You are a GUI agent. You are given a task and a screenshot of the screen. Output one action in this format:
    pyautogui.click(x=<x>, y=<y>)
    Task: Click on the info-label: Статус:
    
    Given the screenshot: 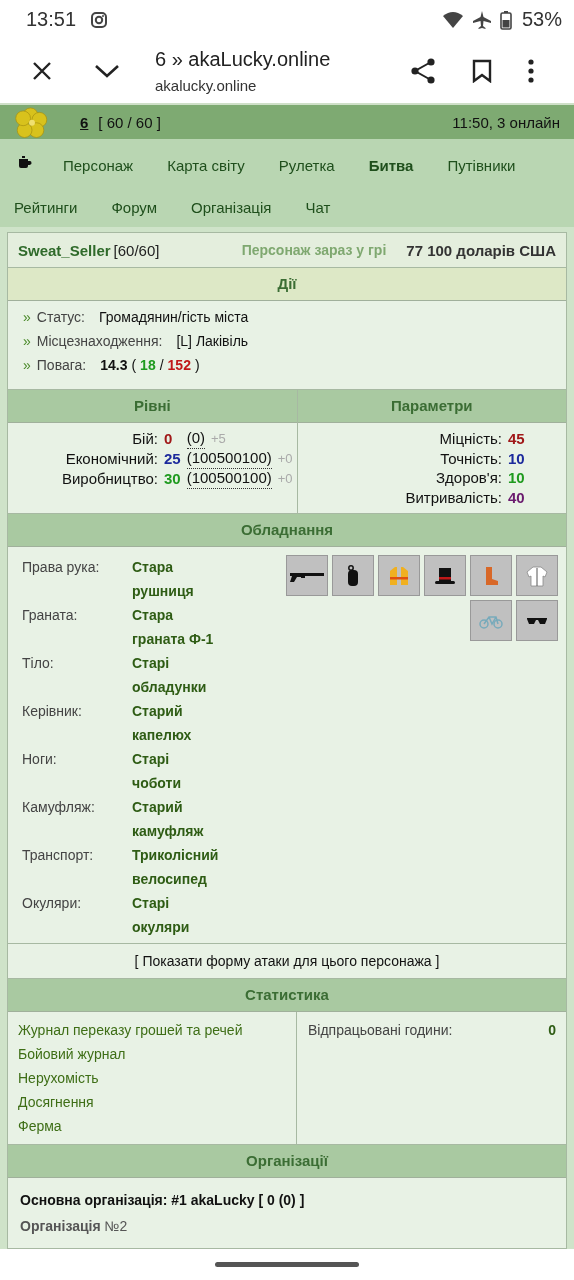 What is the action you would take?
    pyautogui.click(x=60, y=317)
    